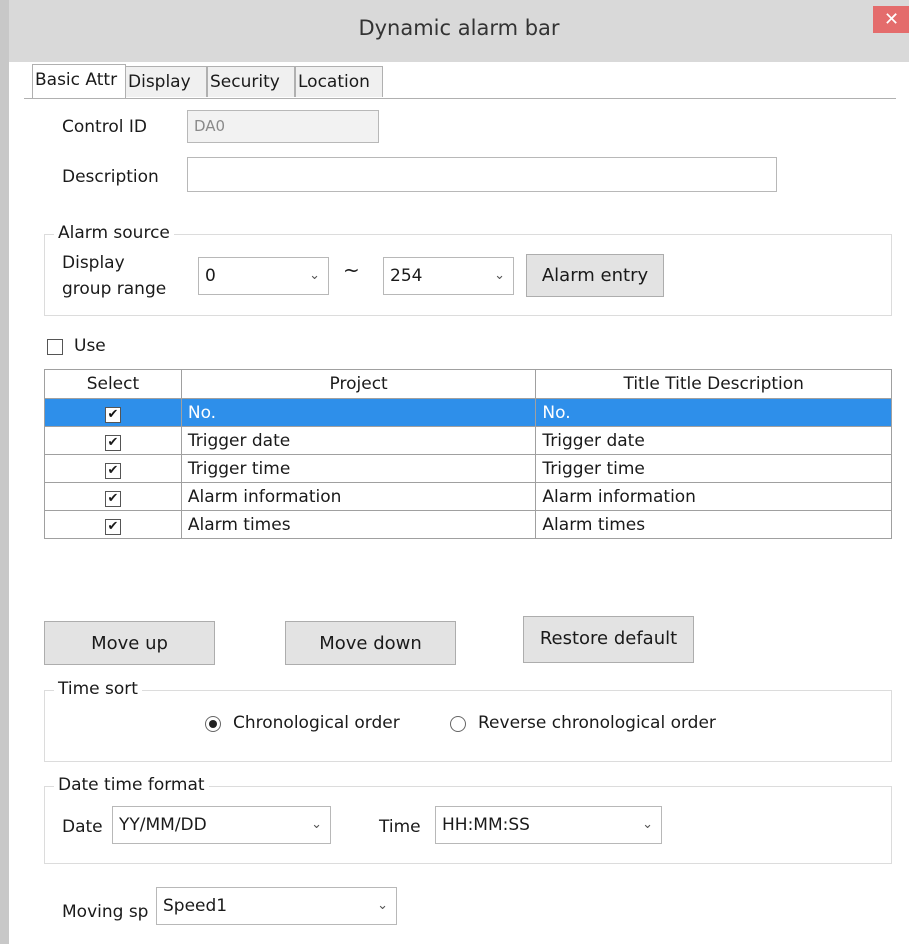 Image resolution: width=909 pixels, height=945 pixels. What do you see at coordinates (370, 643) in the screenshot?
I see `move-down-button: Move down` at bounding box center [370, 643].